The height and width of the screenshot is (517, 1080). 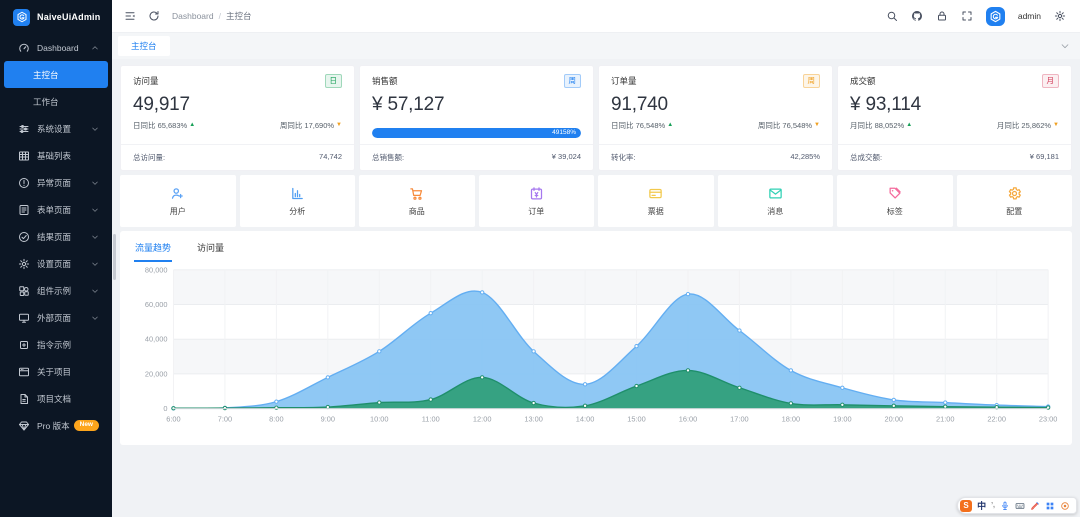 I want to click on shortcut-标签: 标签, so click(x=895, y=201).